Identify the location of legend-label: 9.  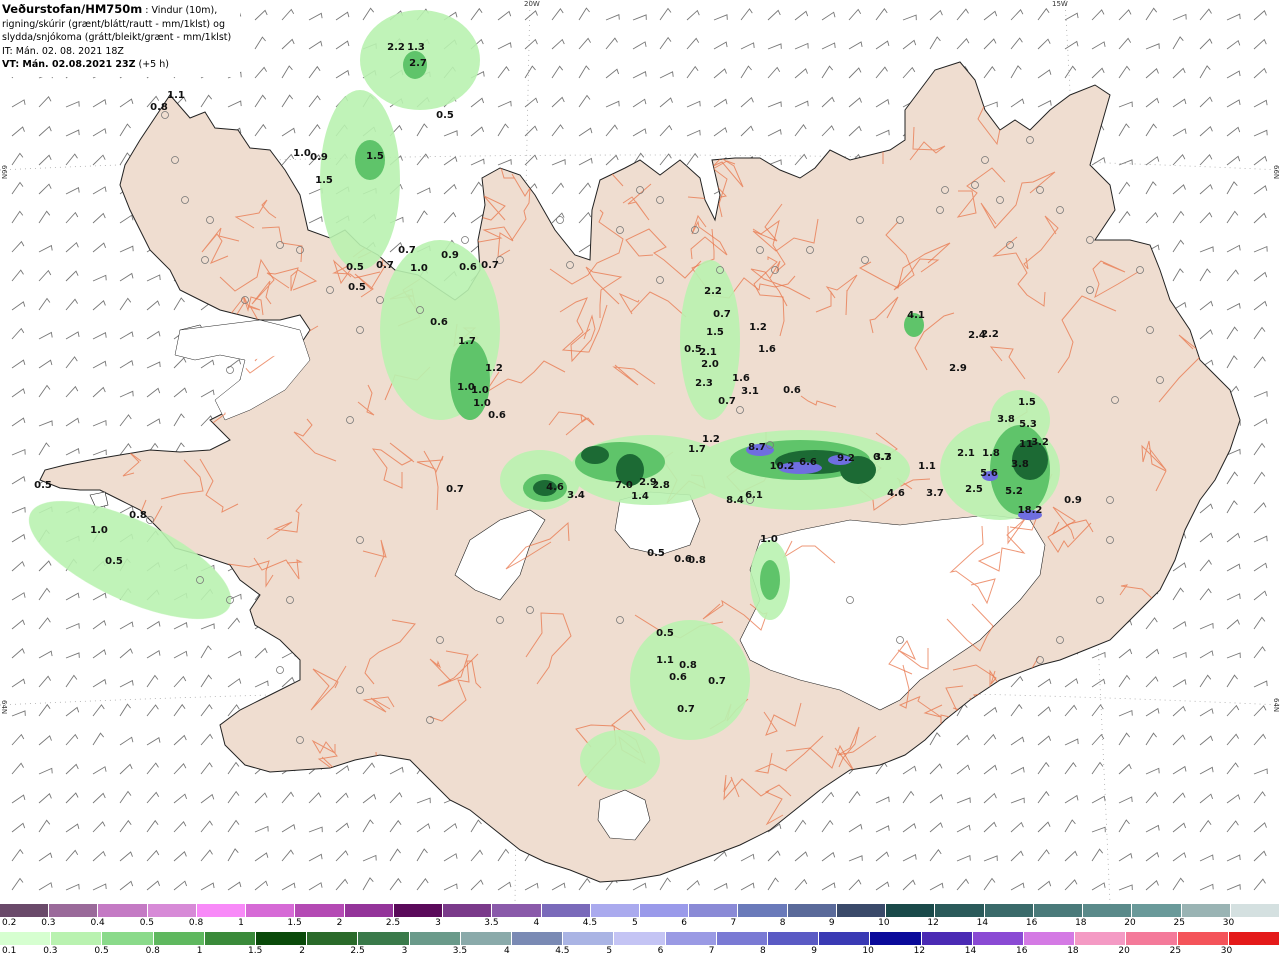
(814, 951).